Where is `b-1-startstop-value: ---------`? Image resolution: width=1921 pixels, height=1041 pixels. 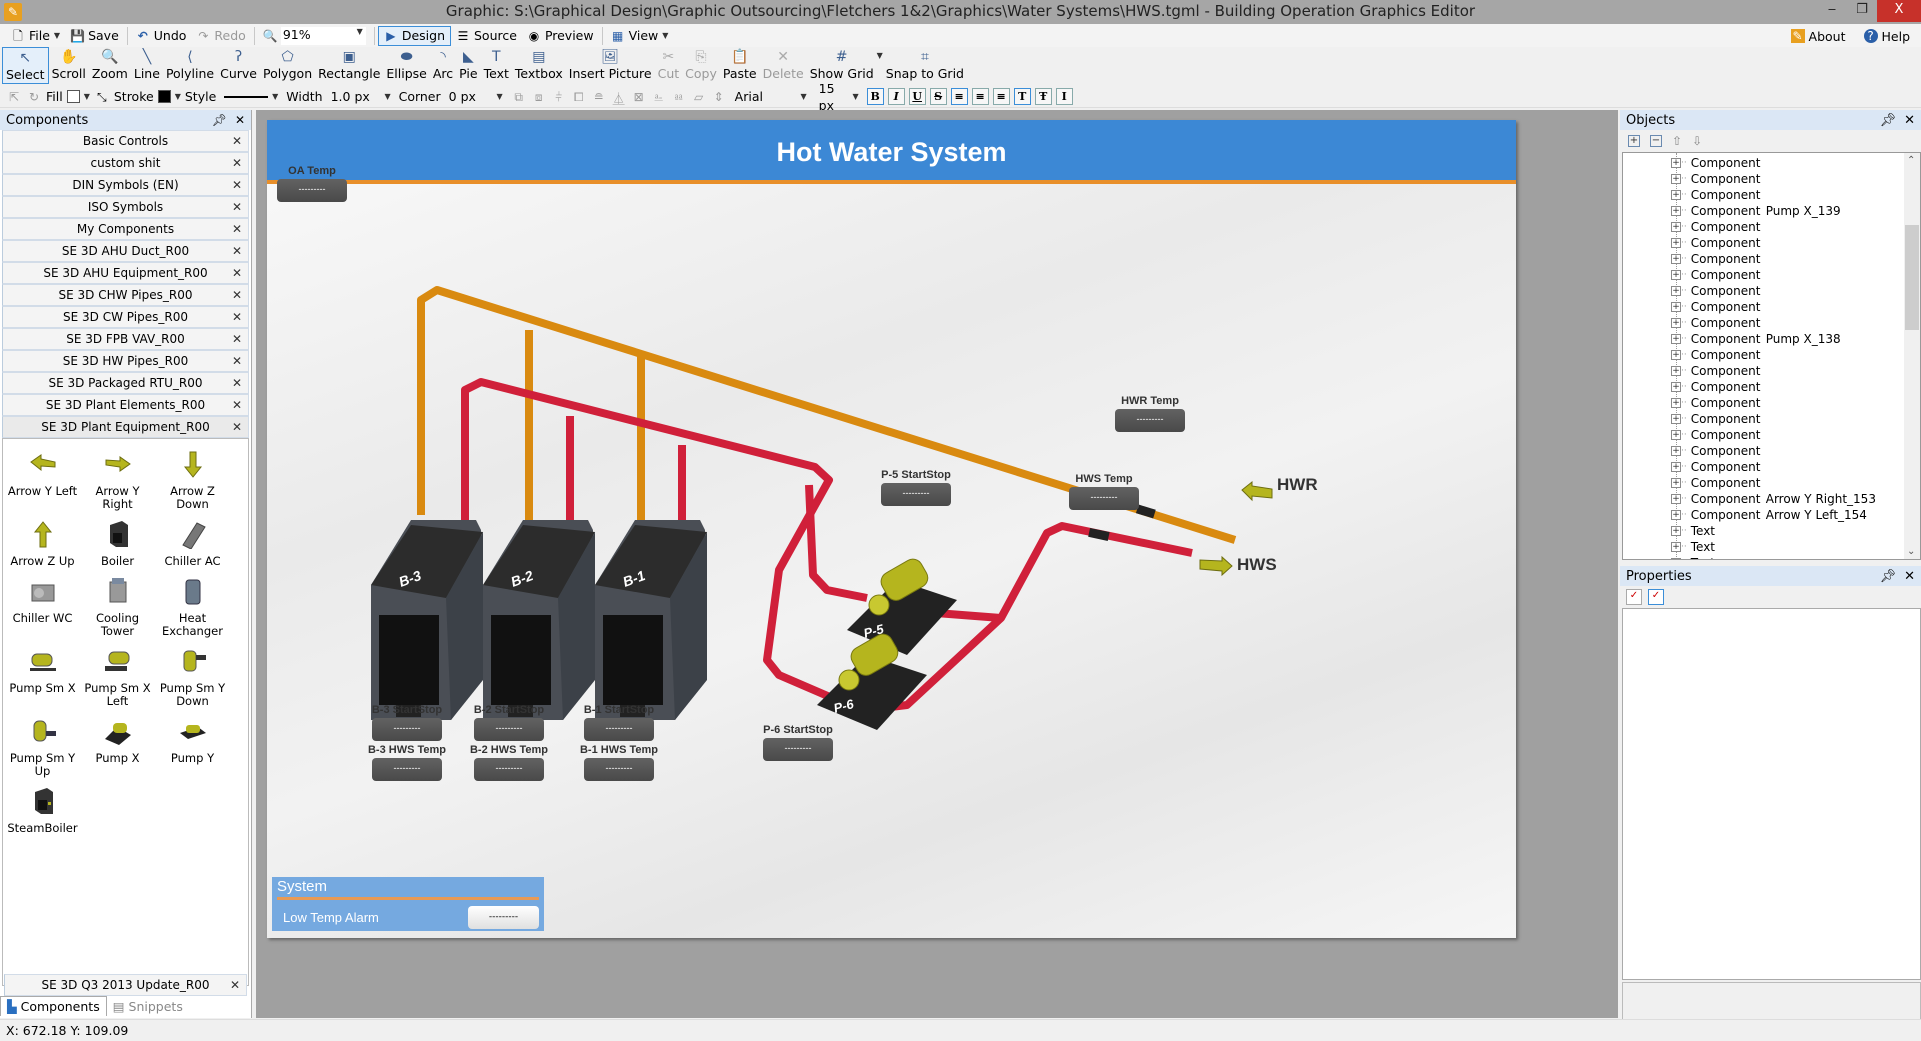
b-1-startstop-value: --------- is located at coordinates (619, 729).